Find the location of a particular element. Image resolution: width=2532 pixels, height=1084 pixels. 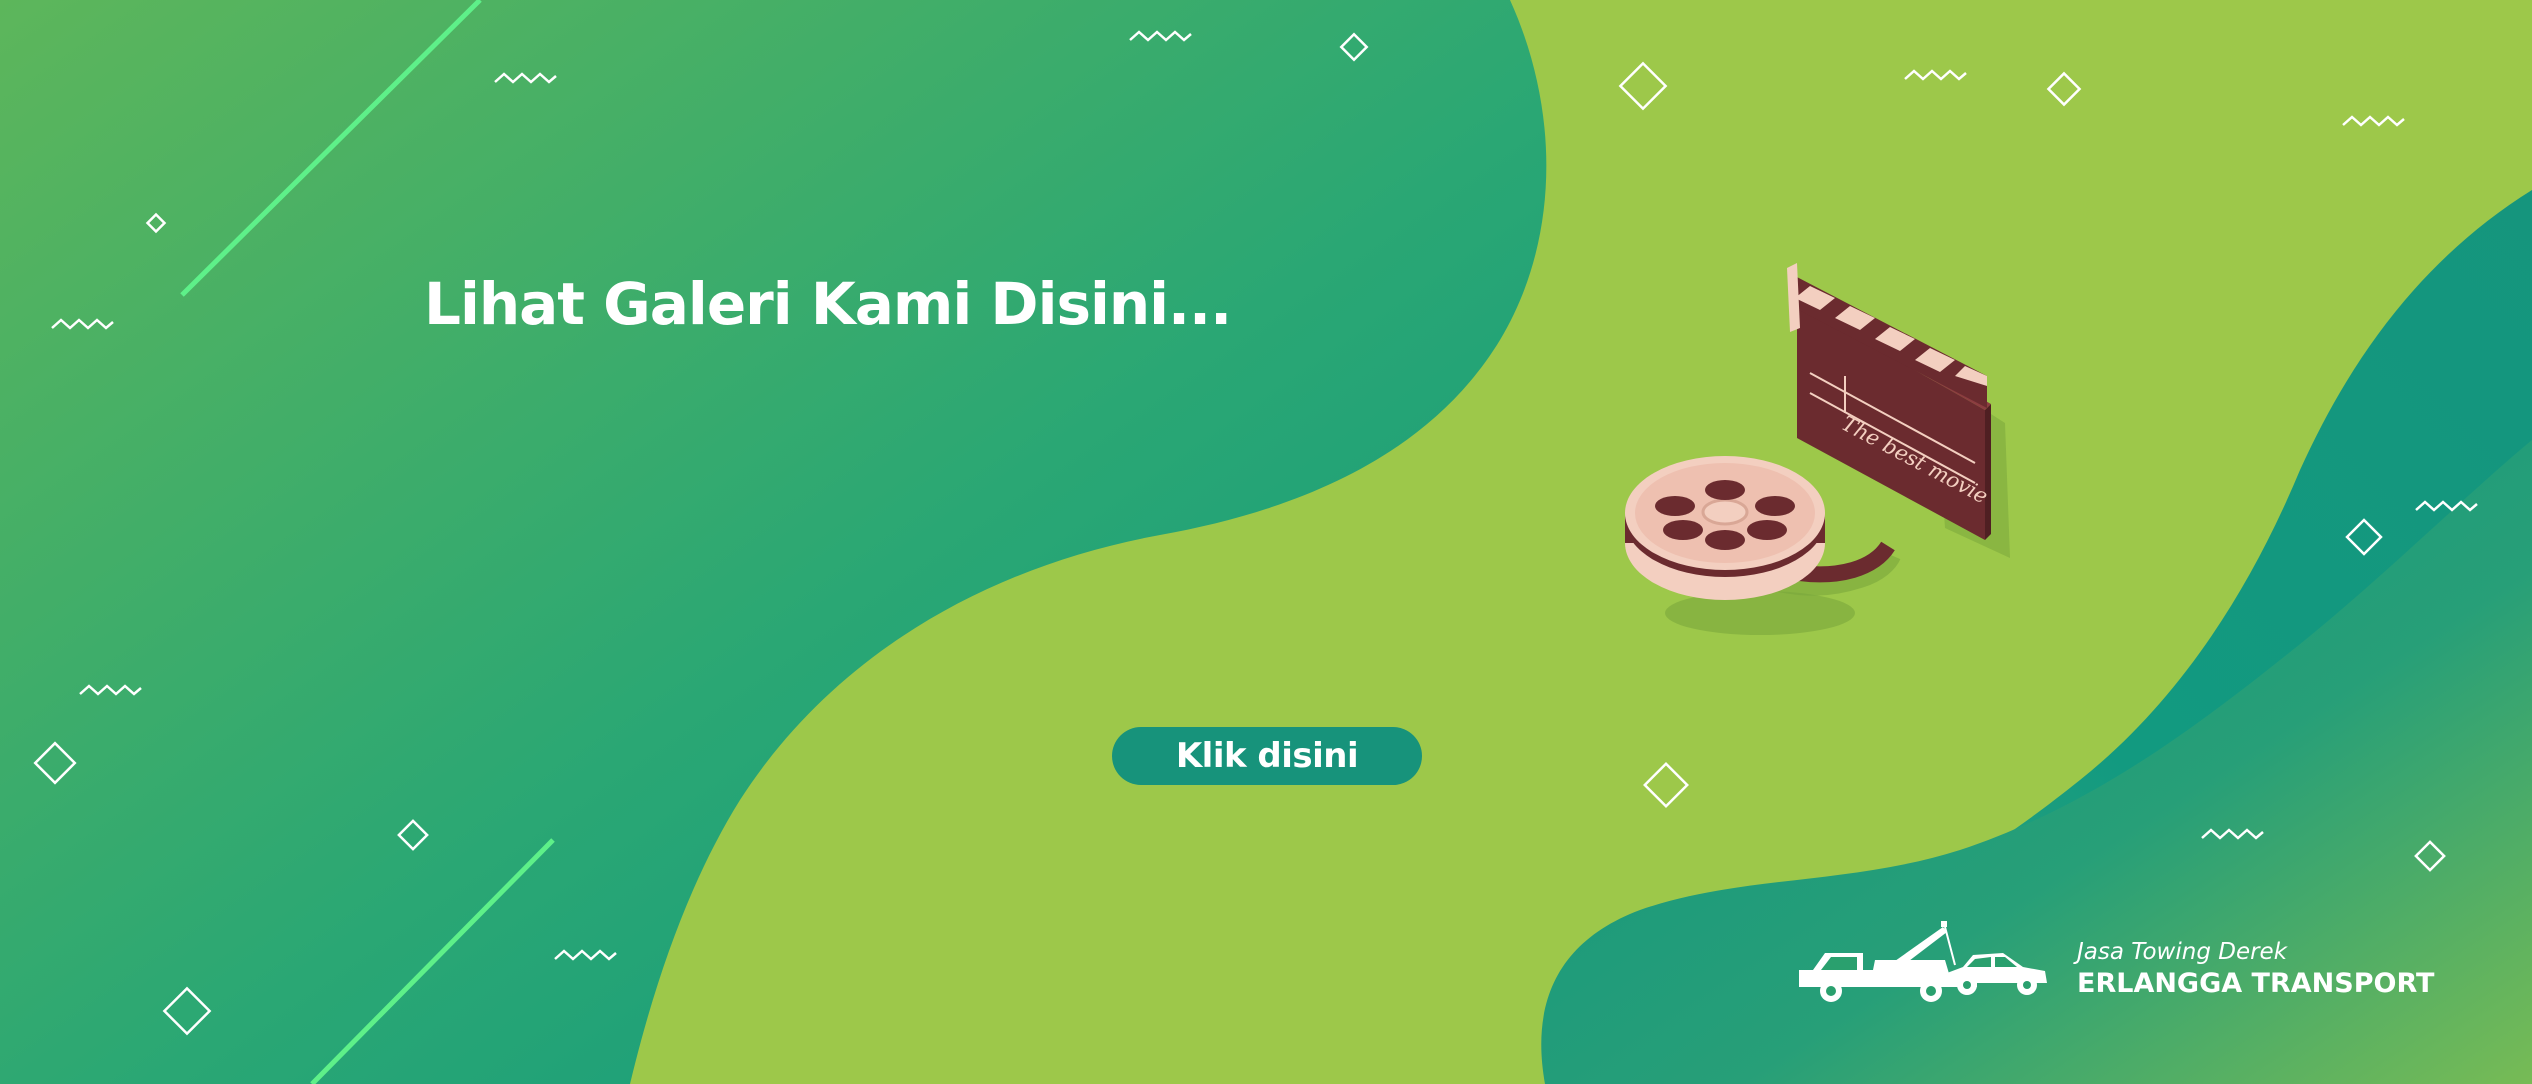

film-reel-icon is located at coordinates (1725, 528).